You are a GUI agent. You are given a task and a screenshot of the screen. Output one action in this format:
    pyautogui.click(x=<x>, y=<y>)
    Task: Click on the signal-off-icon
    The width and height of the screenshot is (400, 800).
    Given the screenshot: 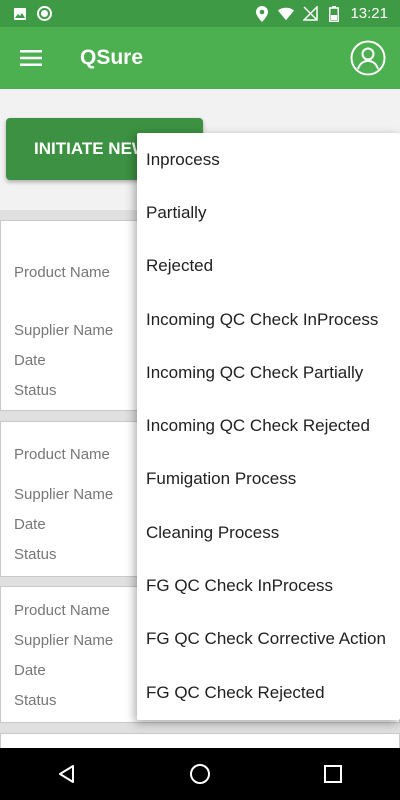 What is the action you would take?
    pyautogui.click(x=310, y=14)
    